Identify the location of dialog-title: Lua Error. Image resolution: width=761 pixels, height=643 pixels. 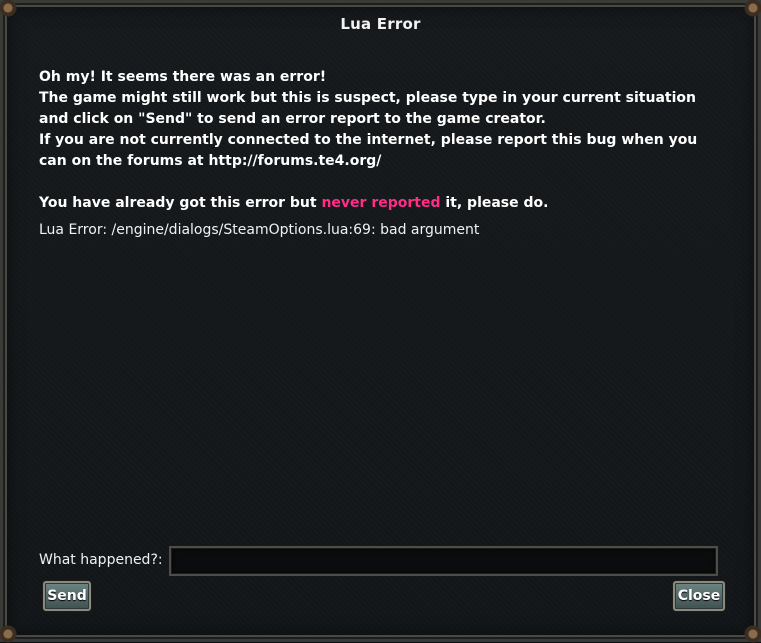
(380, 24).